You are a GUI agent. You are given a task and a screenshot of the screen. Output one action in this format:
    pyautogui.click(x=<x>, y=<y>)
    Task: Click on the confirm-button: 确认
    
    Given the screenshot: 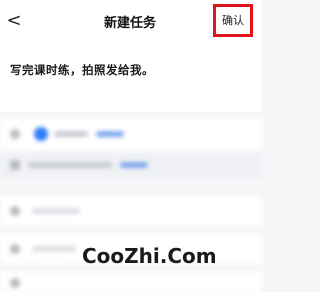 What is the action you would take?
    pyautogui.click(x=233, y=20)
    